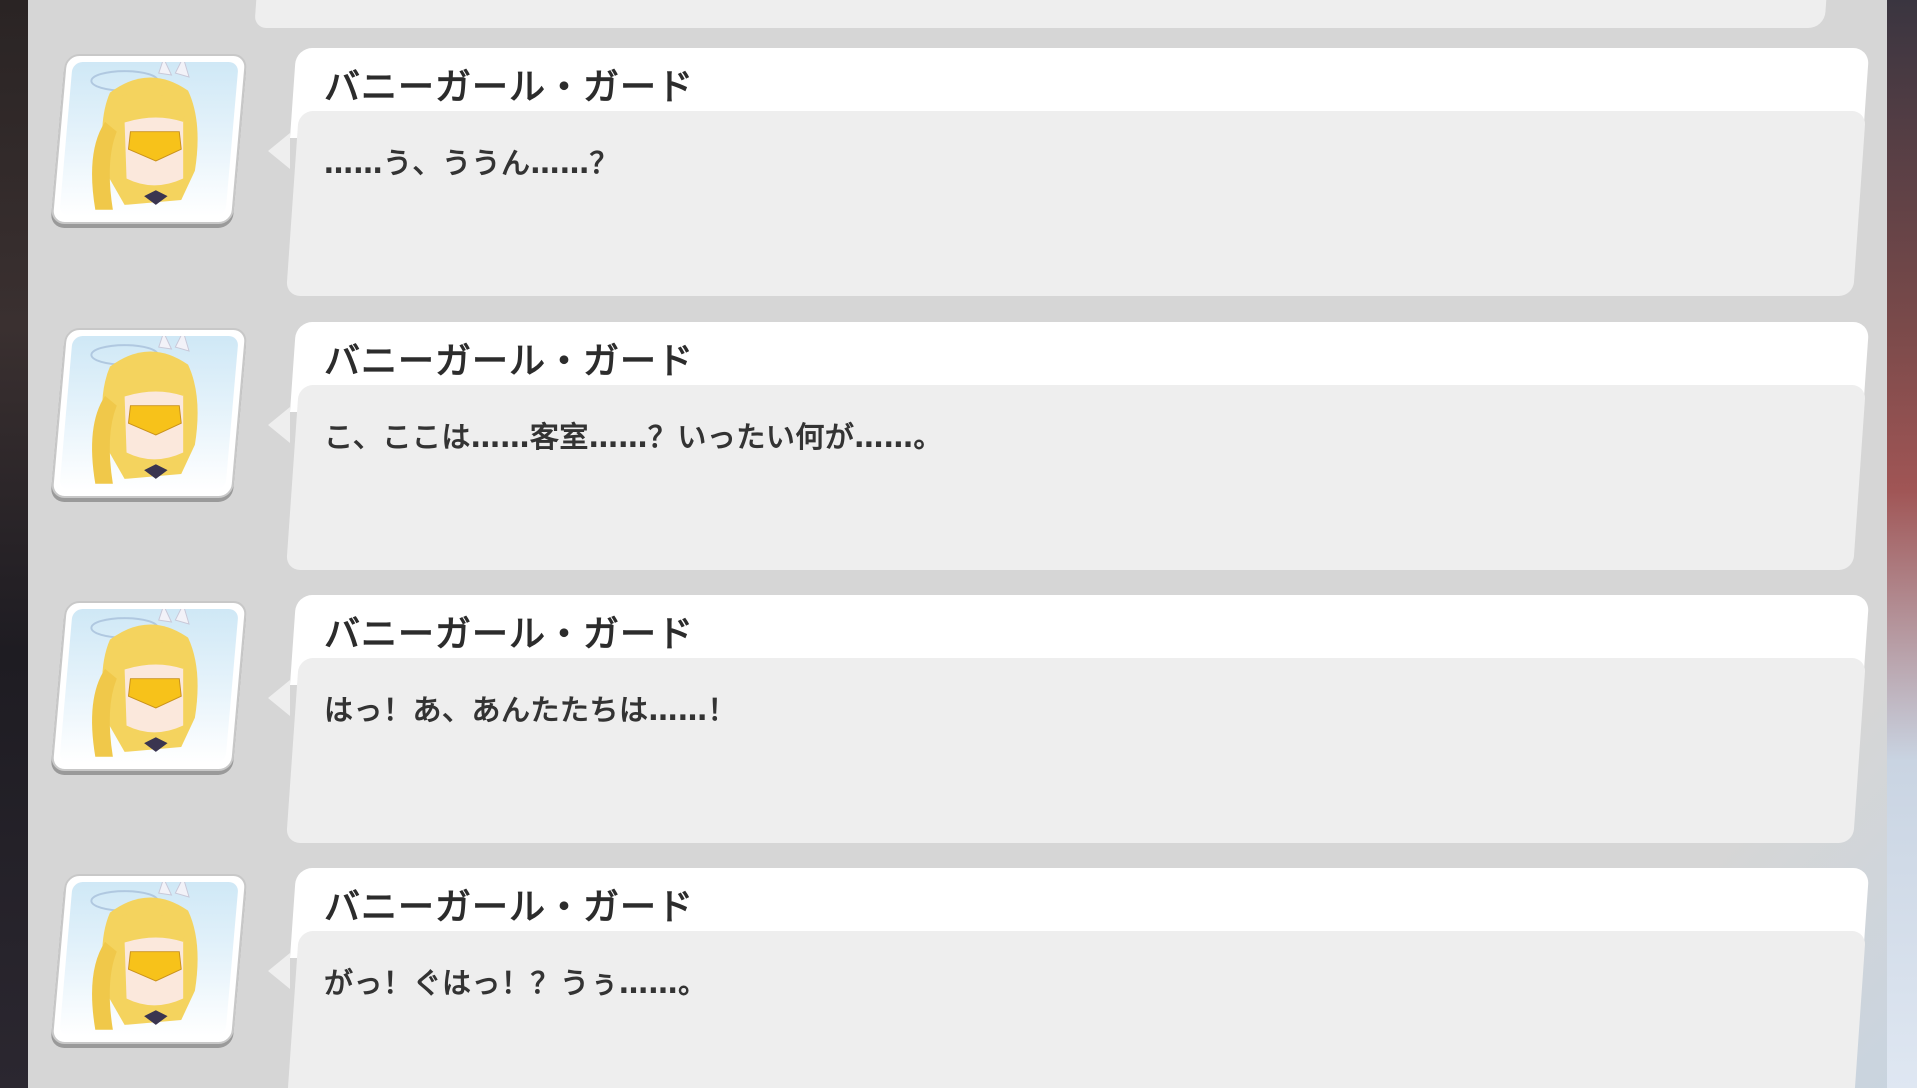 This screenshot has height=1088, width=1917. I want to click on previous-entry-bubble, so click(1041, 14).